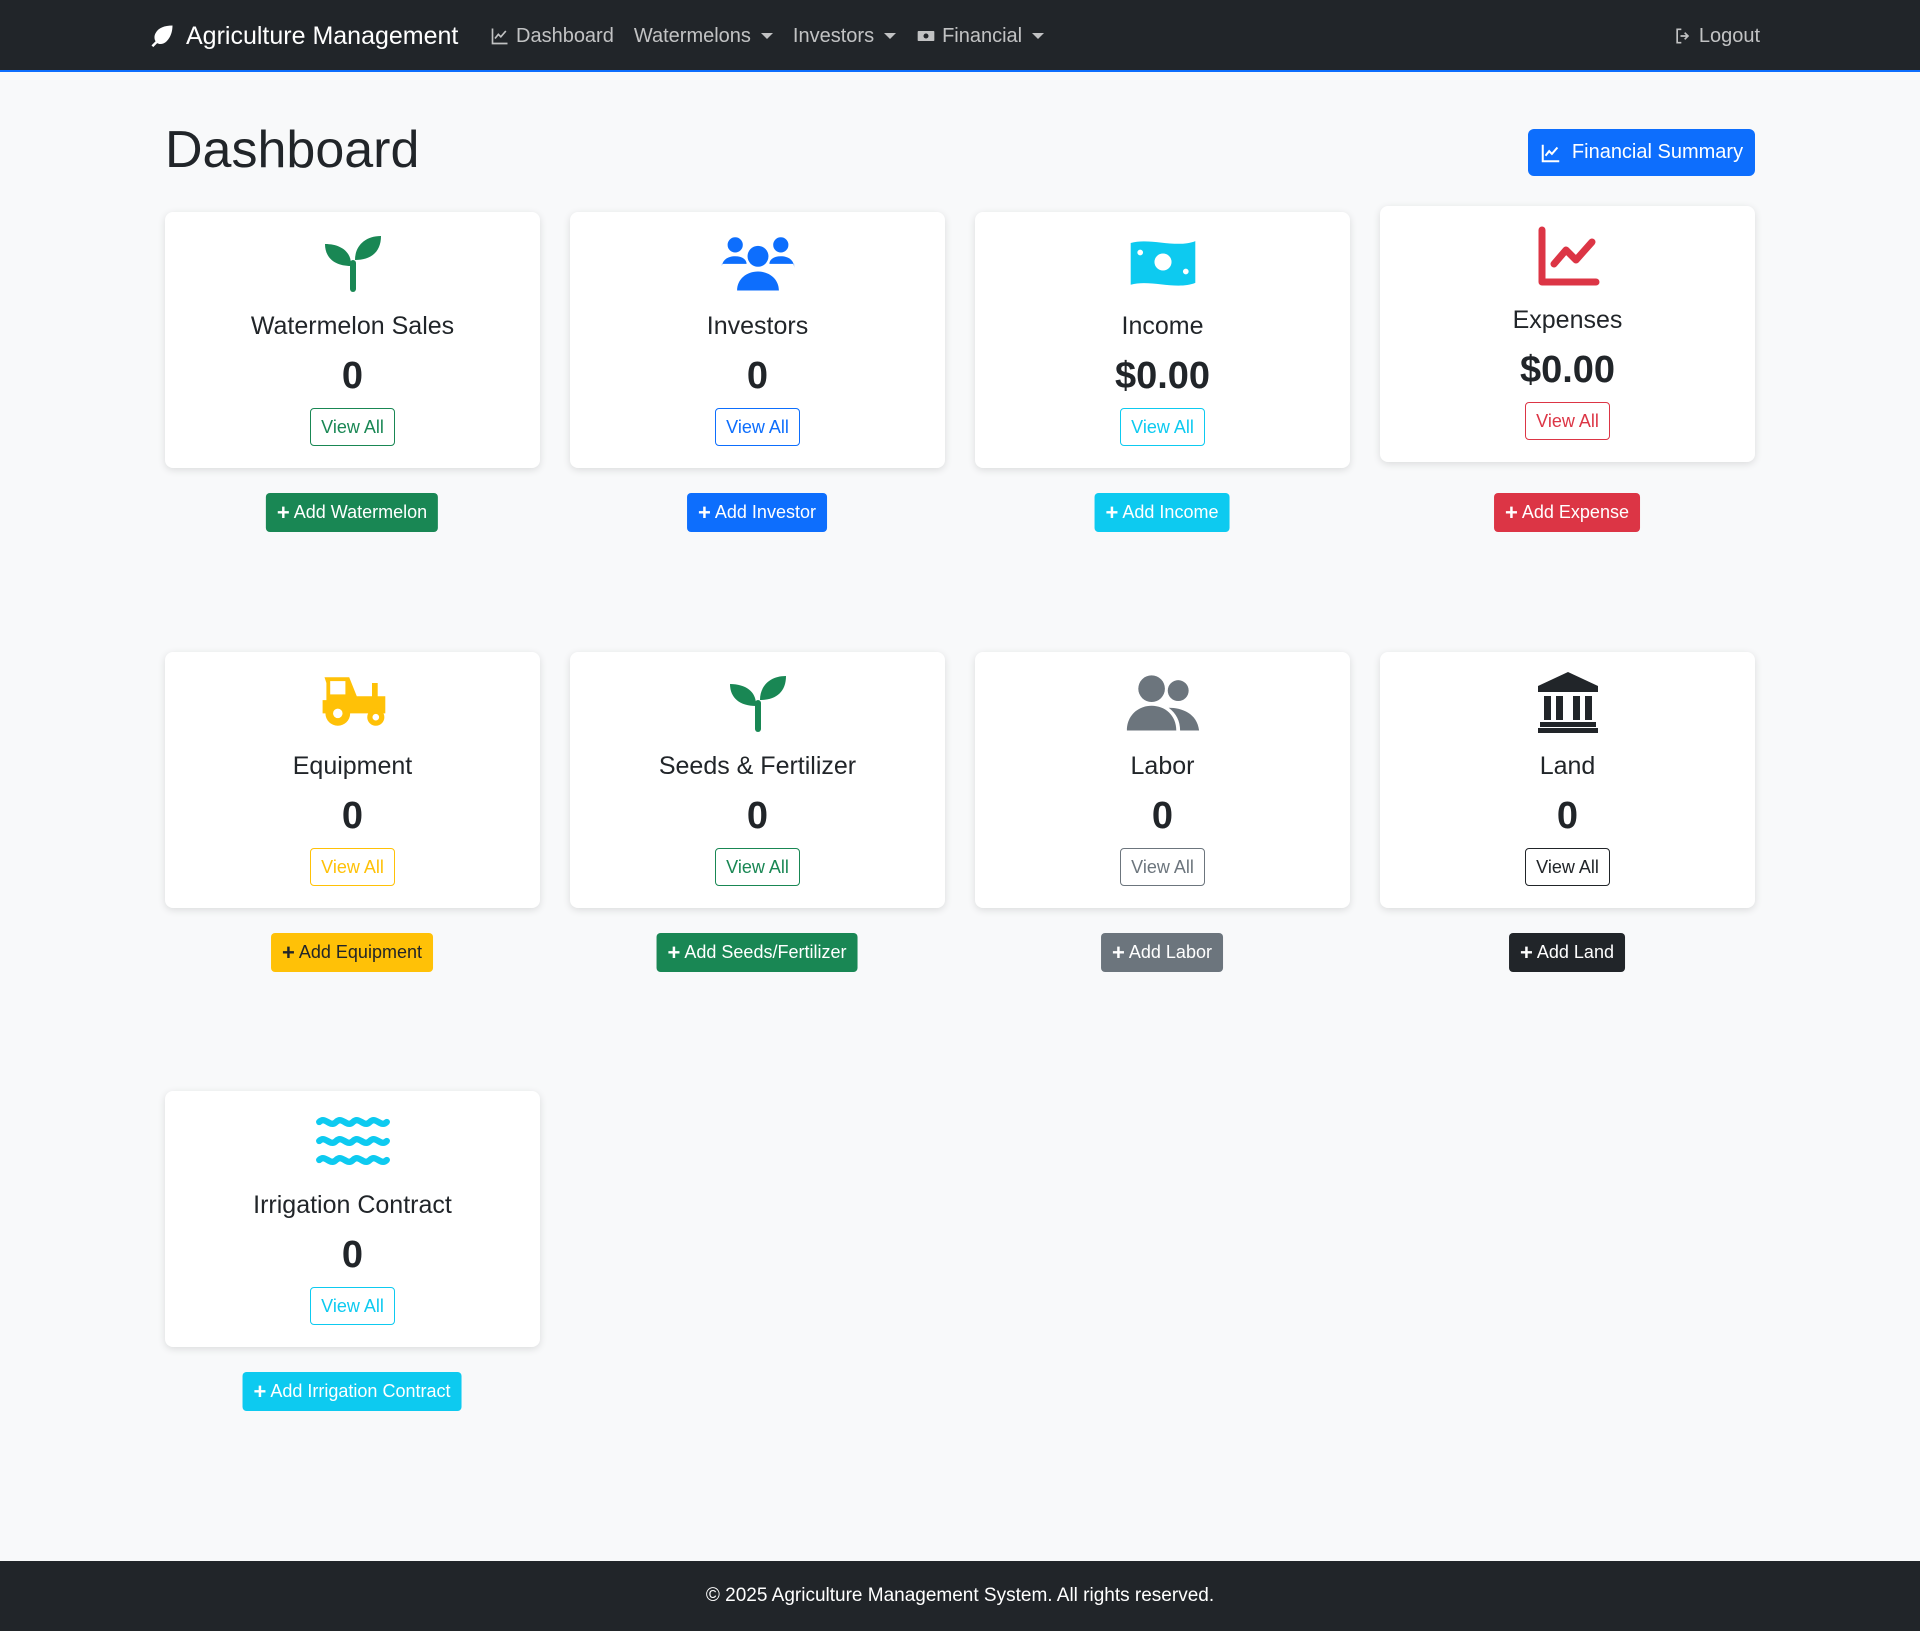 The image size is (1920, 1631). I want to click on add-seeds-fertilizer-button: + Add Seeds/Fertilizer, so click(757, 952).